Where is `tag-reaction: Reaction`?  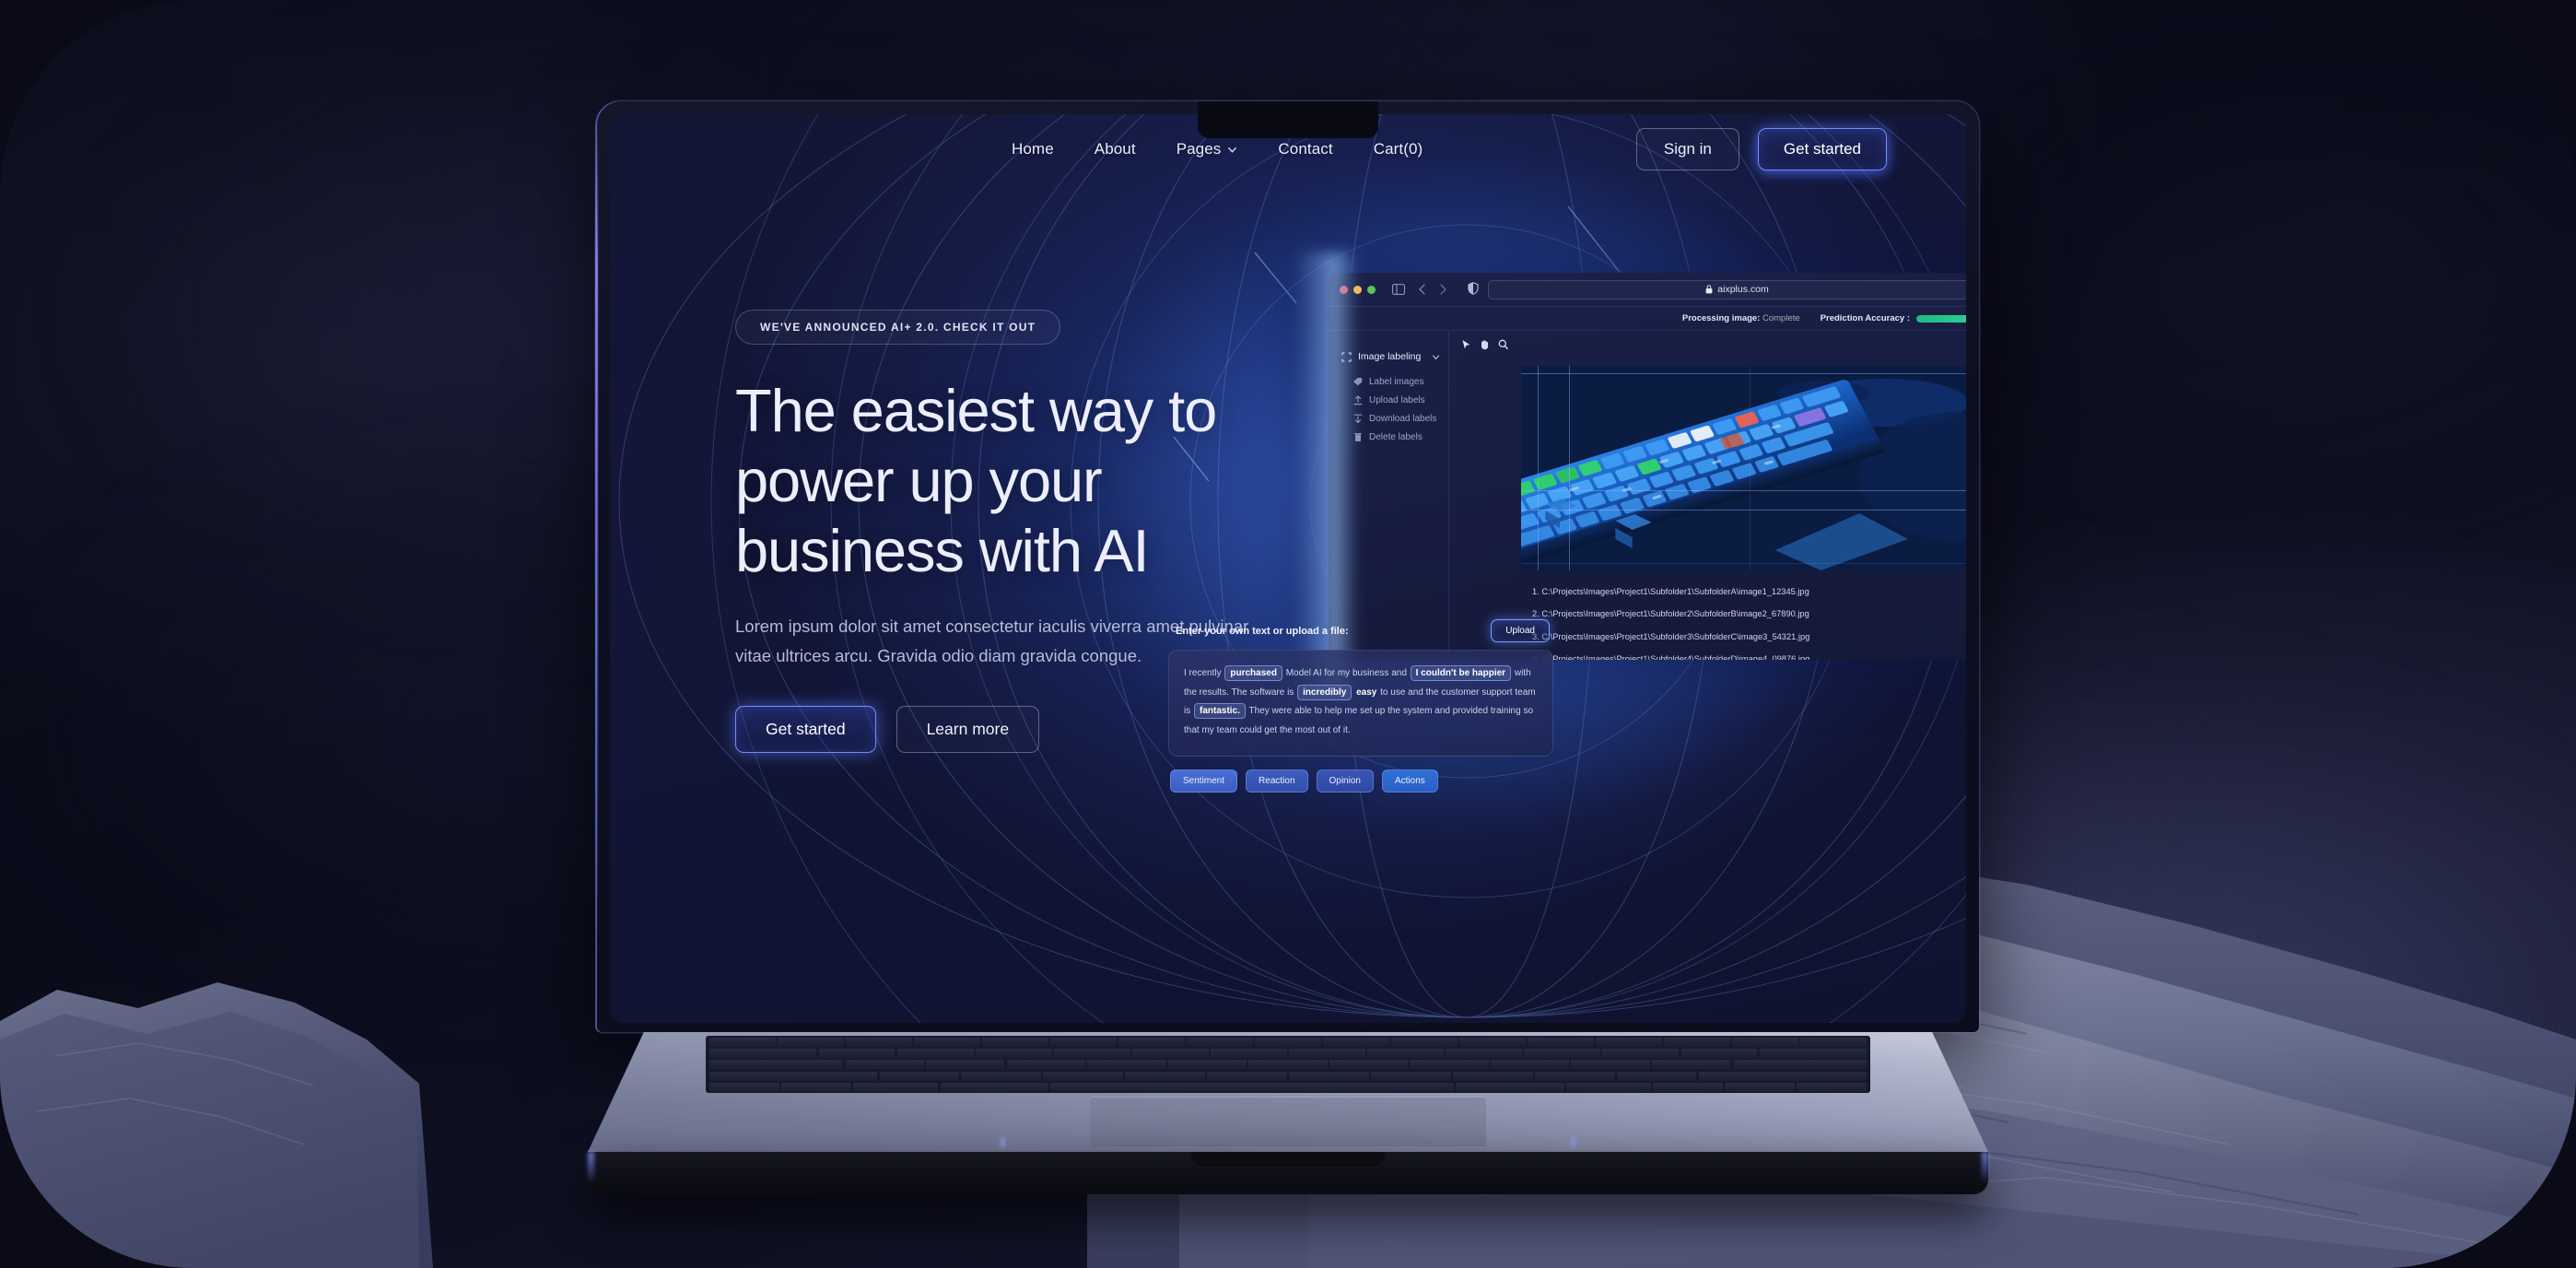 tag-reaction: Reaction is located at coordinates (1277, 780).